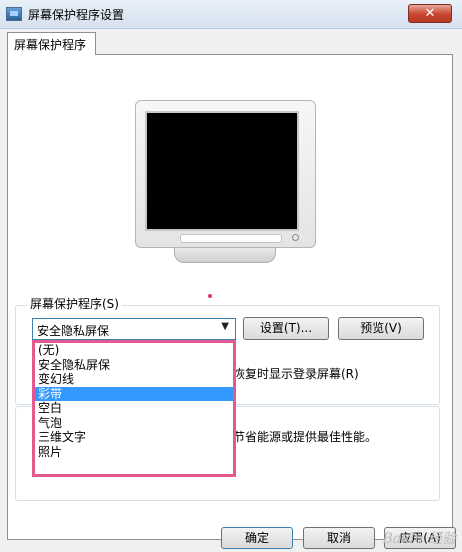 Image resolution: width=462 pixels, height=552 pixels. I want to click on preview-screen, so click(222, 171).